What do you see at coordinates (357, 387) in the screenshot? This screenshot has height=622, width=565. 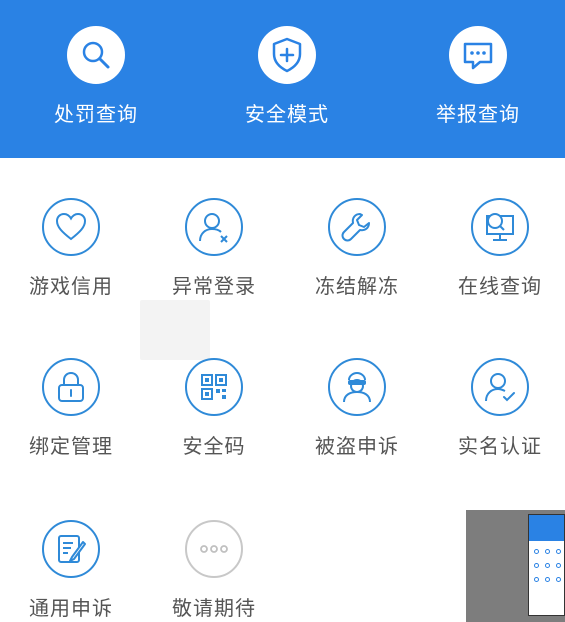 I see `thief-icon` at bounding box center [357, 387].